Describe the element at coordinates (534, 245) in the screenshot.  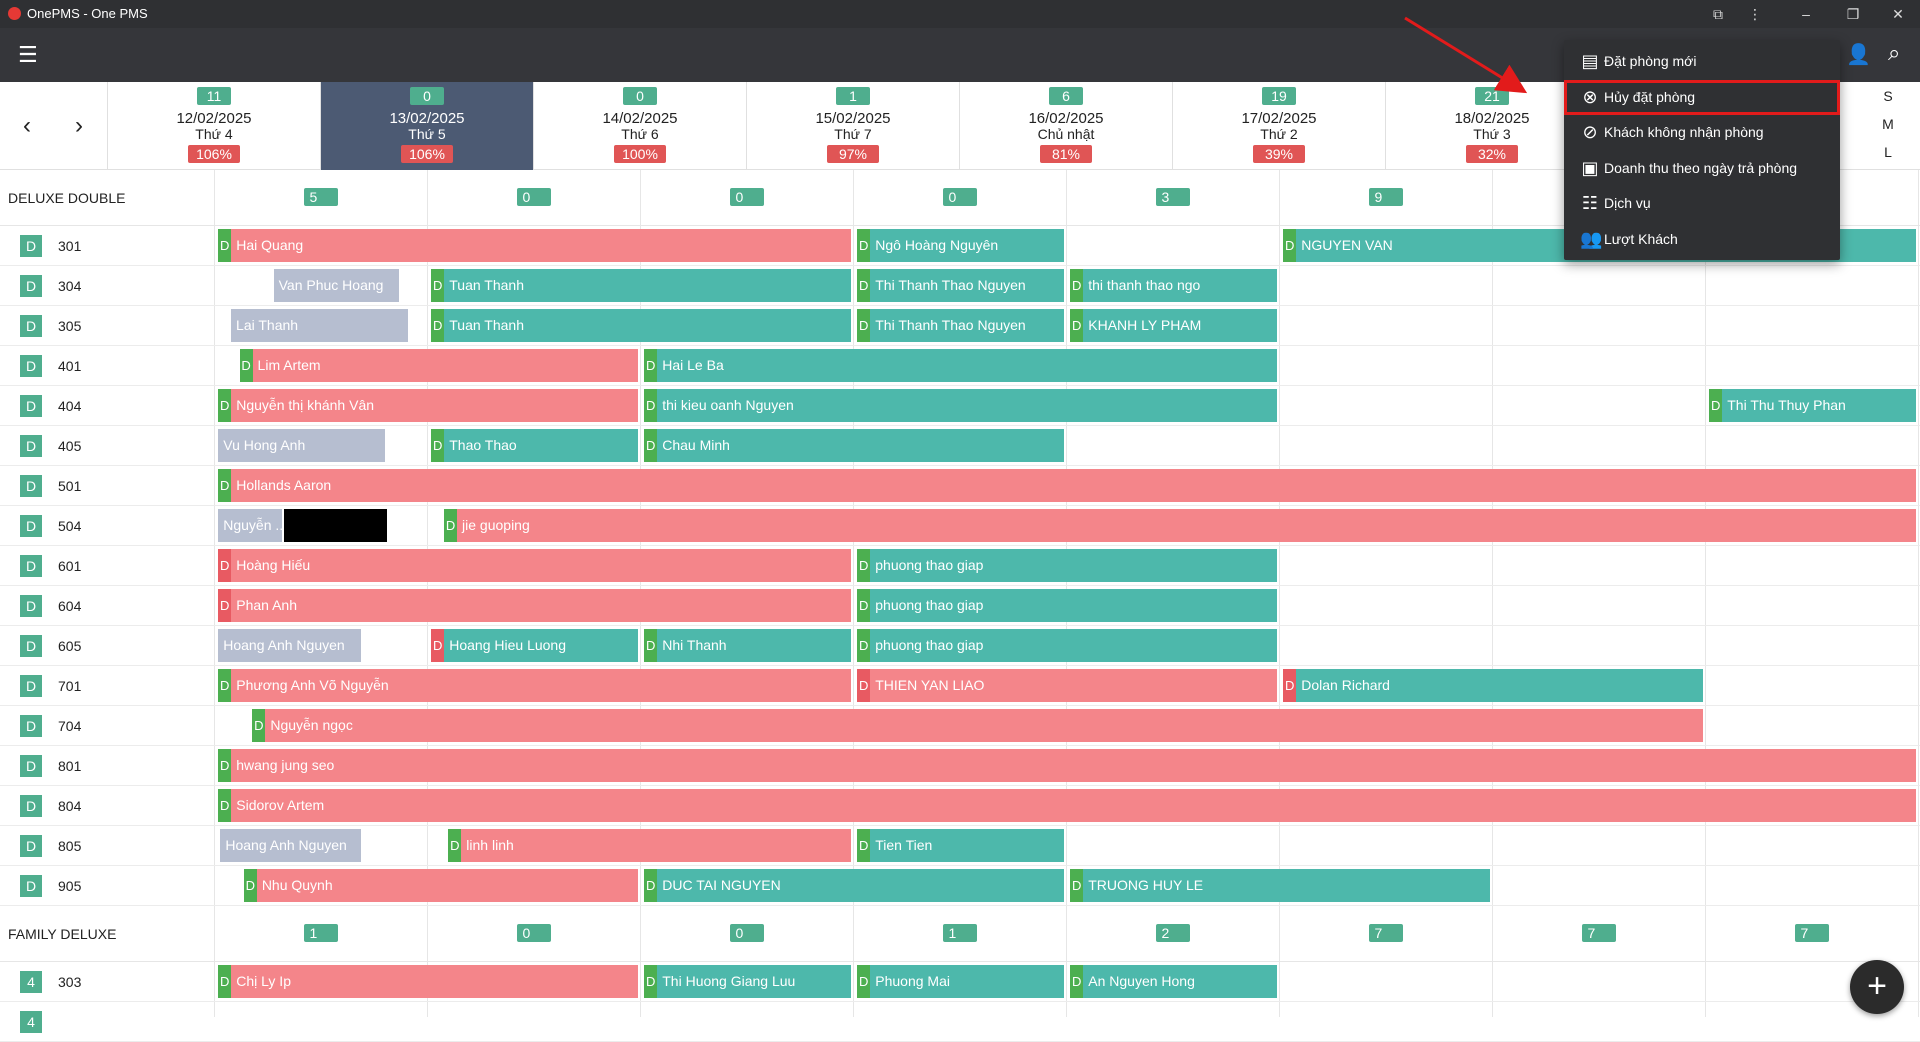
I see `booking-bar: D Hai Quang` at that location.